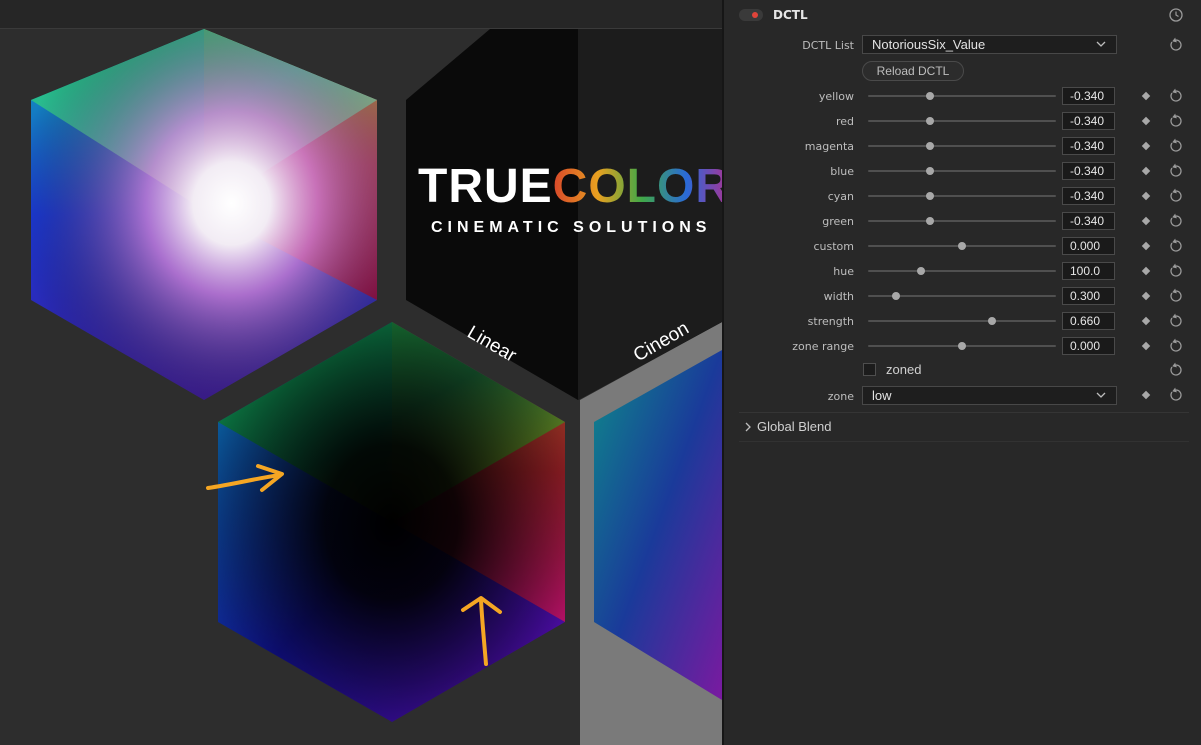 This screenshot has height=745, width=1201. Describe the element at coordinates (751, 15) in the screenshot. I see `enable-toggle` at that location.